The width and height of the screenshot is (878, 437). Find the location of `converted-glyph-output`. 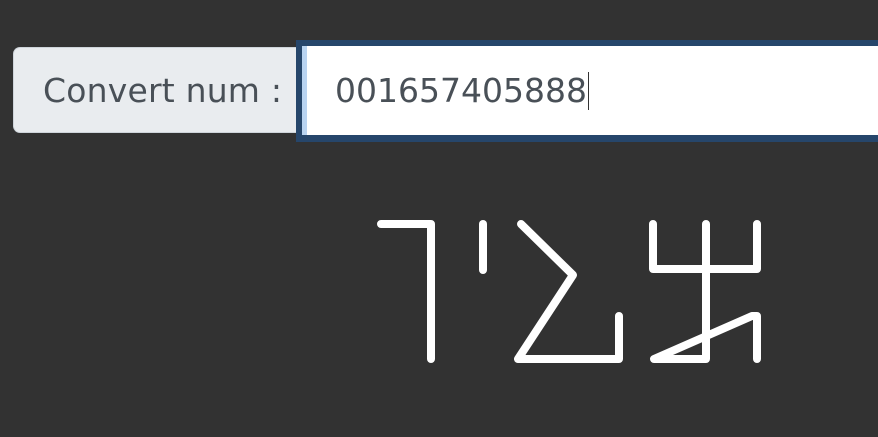

converted-glyph-output is located at coordinates (569, 291).